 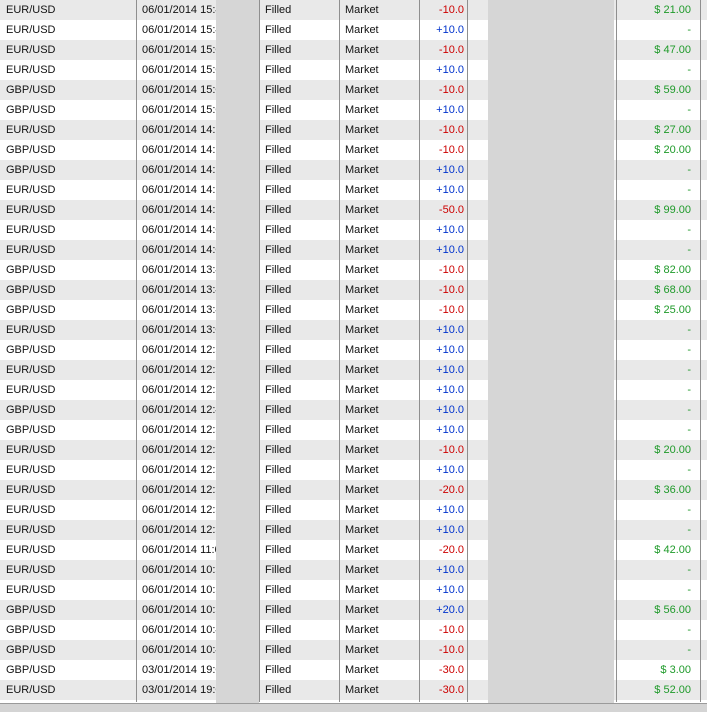 I want to click on profit-loss-cell: $ 21.00, so click(x=672, y=10).